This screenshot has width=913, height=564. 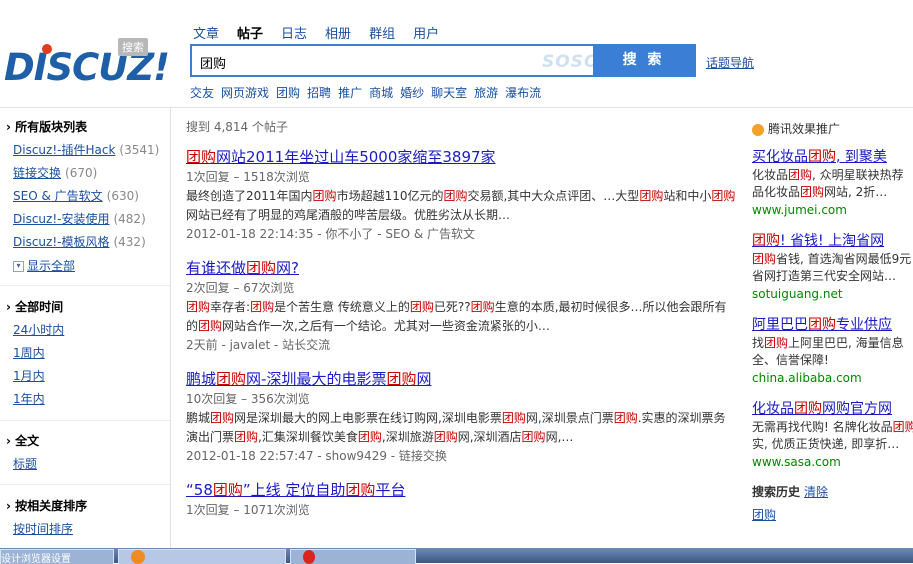 What do you see at coordinates (25, 463) in the screenshot?
I see `filter-title-only: 标题` at bounding box center [25, 463].